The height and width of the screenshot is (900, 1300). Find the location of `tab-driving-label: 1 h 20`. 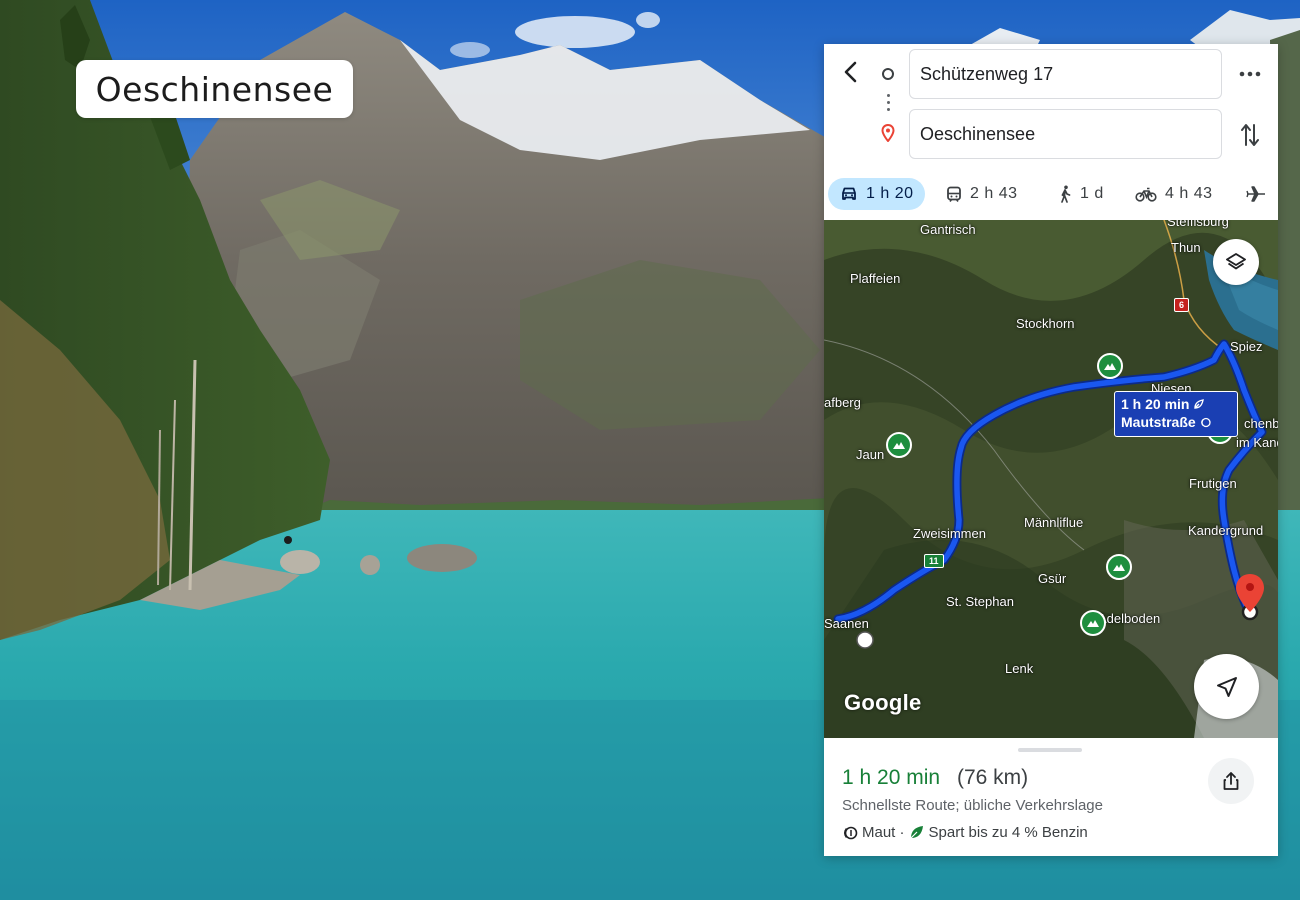

tab-driving-label: 1 h 20 is located at coordinates (890, 193).